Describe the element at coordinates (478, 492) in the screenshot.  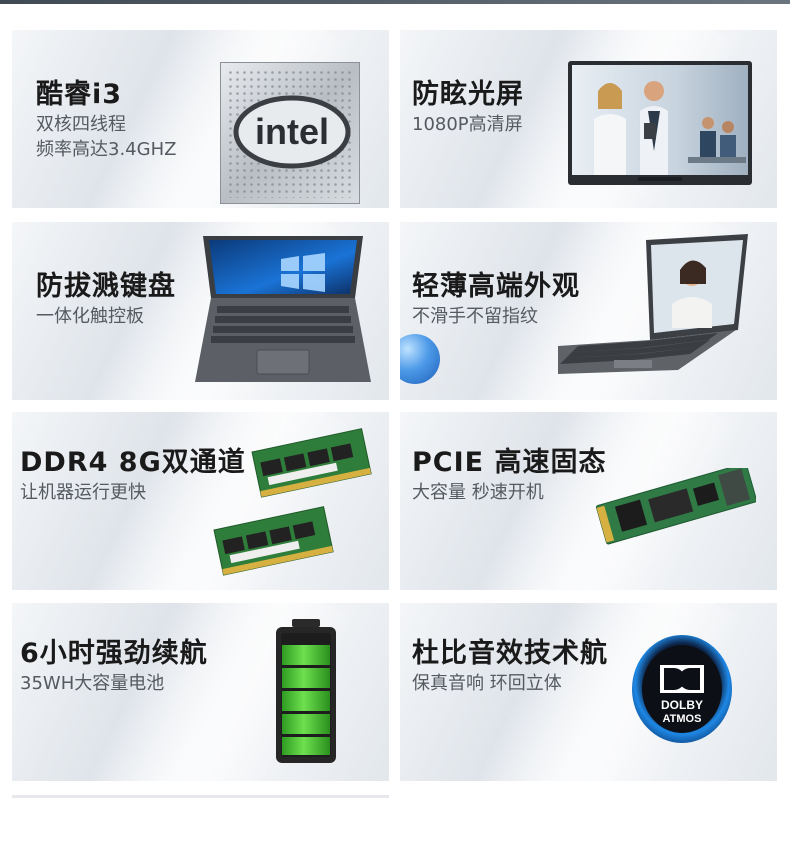
I see `card-subtitle: 大容量 秒速开机` at that location.